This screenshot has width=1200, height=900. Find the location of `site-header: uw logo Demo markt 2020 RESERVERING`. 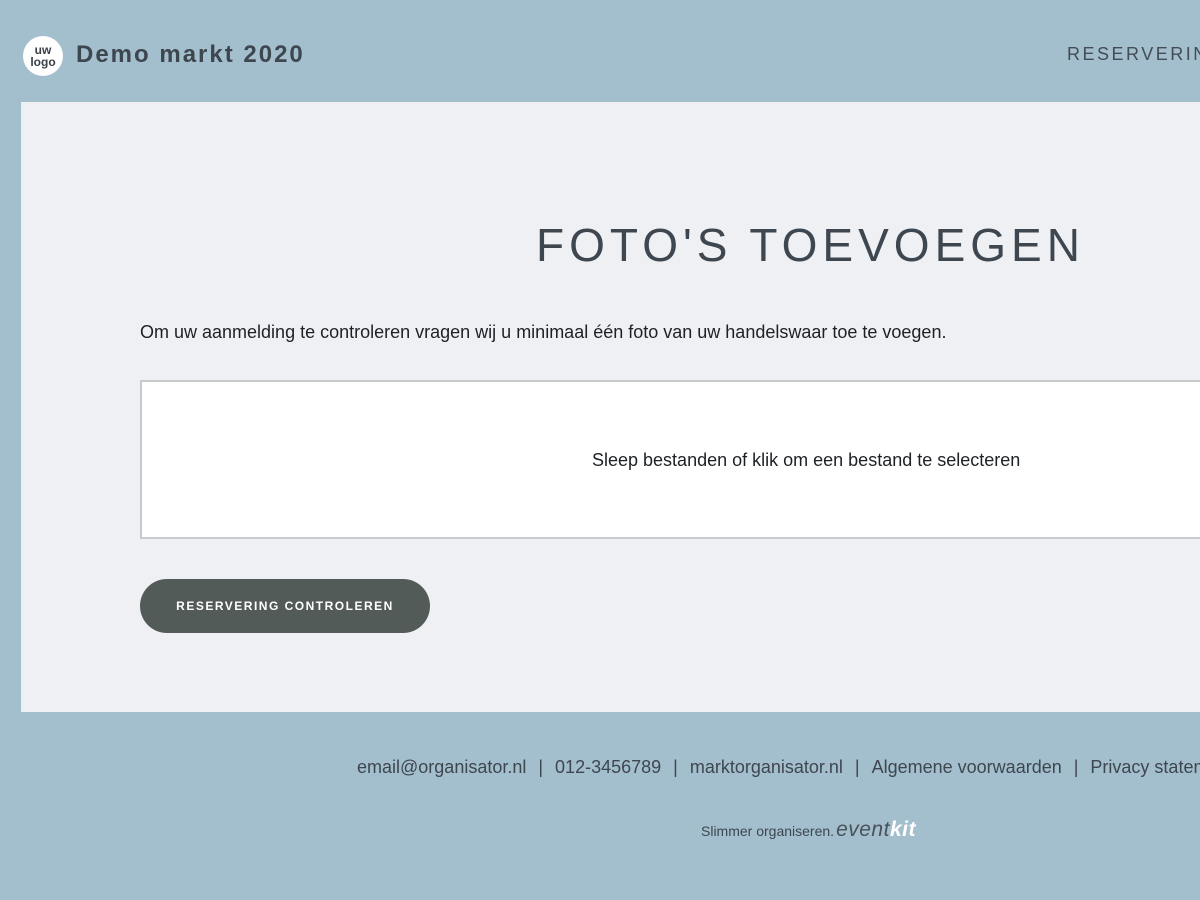

site-header: uw logo Demo markt 2020 RESERVERING is located at coordinates (600, 51).